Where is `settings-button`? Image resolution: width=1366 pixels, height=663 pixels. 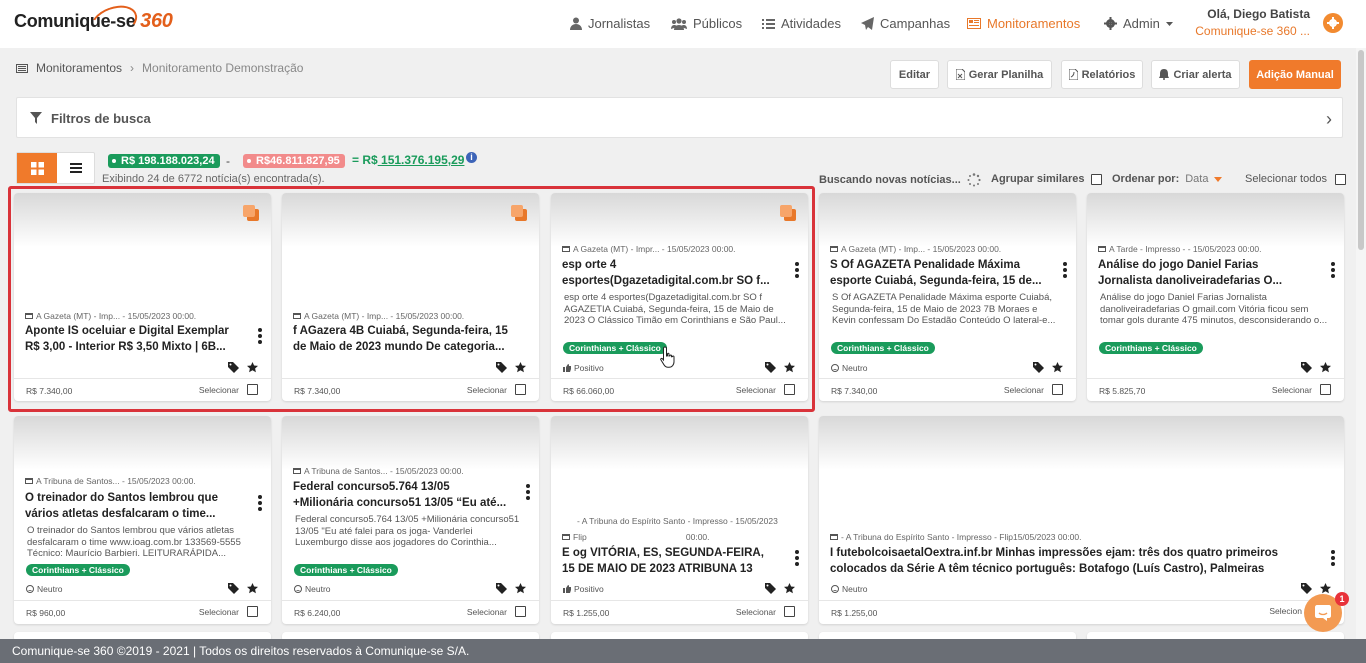
settings-button is located at coordinates (1333, 23).